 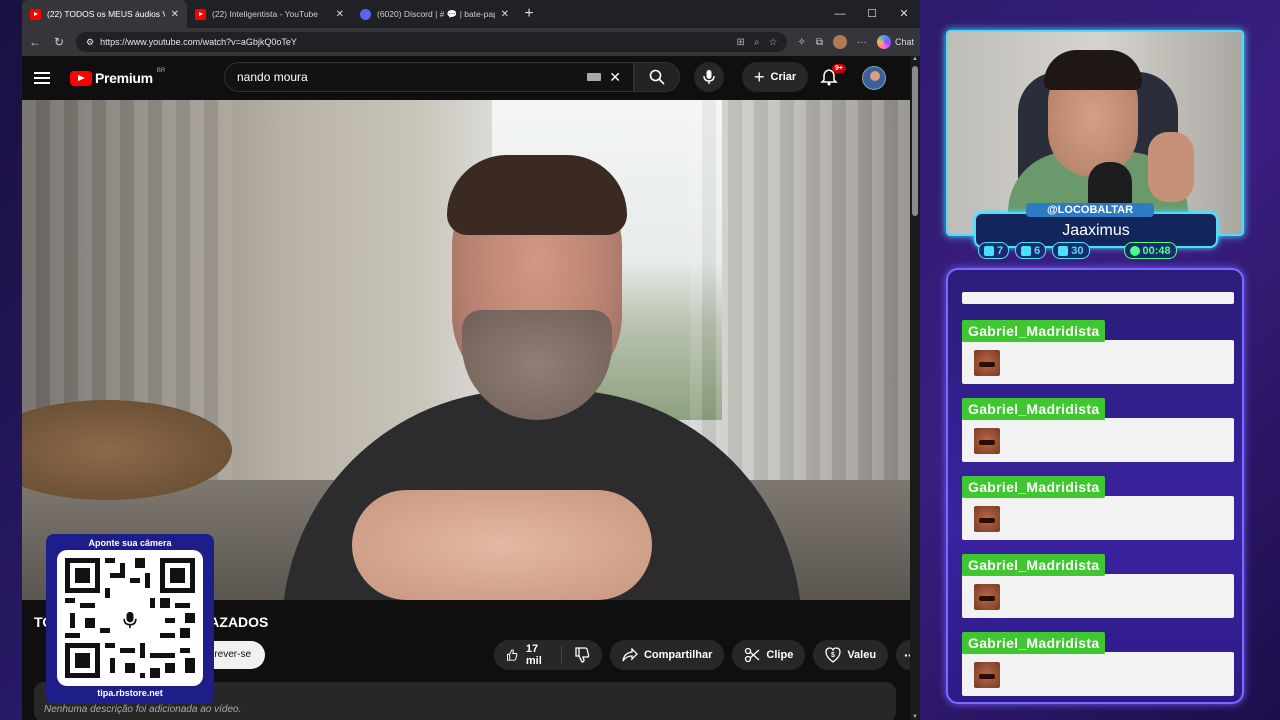 I want to click on qr-code, so click(x=130, y=618).